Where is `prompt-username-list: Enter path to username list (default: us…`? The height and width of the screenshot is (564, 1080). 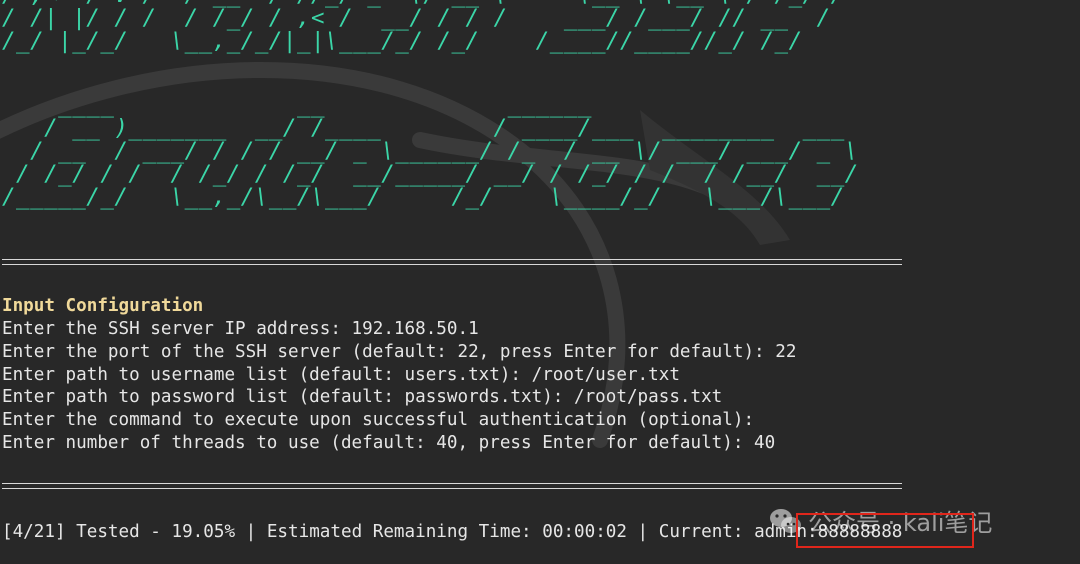 prompt-username-list: Enter path to username list (default: us… is located at coordinates (341, 375).